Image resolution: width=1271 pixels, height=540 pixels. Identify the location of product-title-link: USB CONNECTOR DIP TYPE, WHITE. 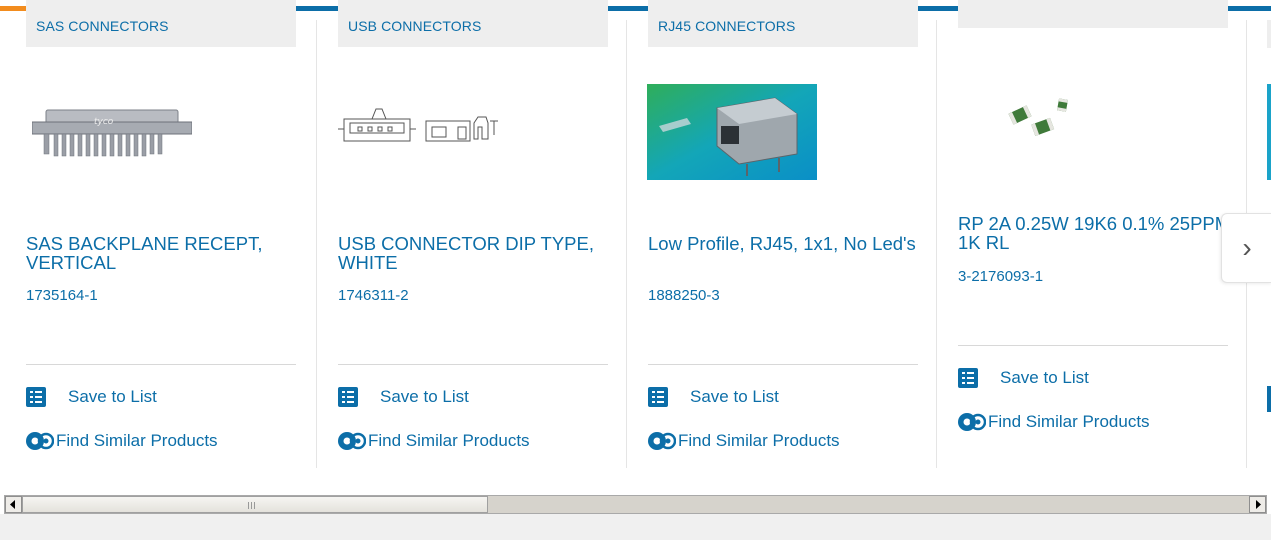
(480, 253).